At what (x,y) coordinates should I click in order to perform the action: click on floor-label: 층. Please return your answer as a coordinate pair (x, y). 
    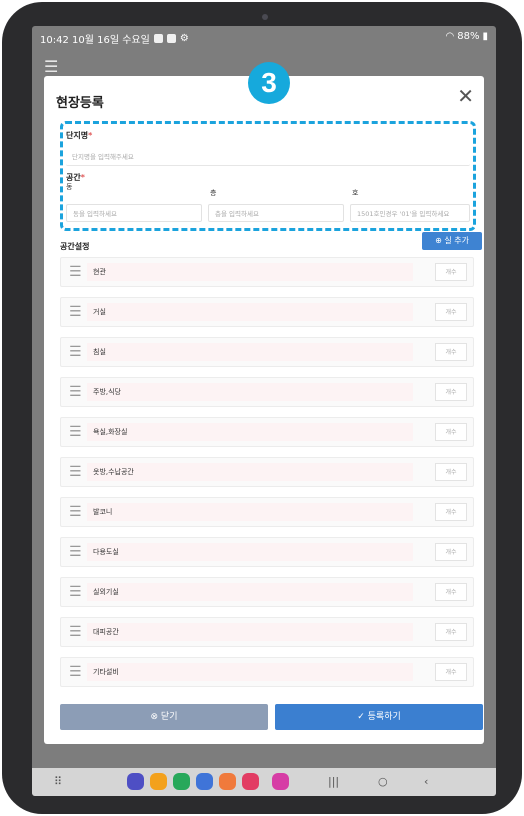
    Looking at the image, I should click on (213, 193).